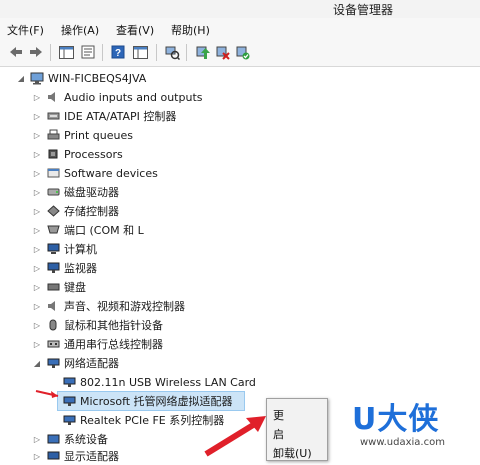  Describe the element at coordinates (53, 97) in the screenshot. I see `speaker-icon` at that location.